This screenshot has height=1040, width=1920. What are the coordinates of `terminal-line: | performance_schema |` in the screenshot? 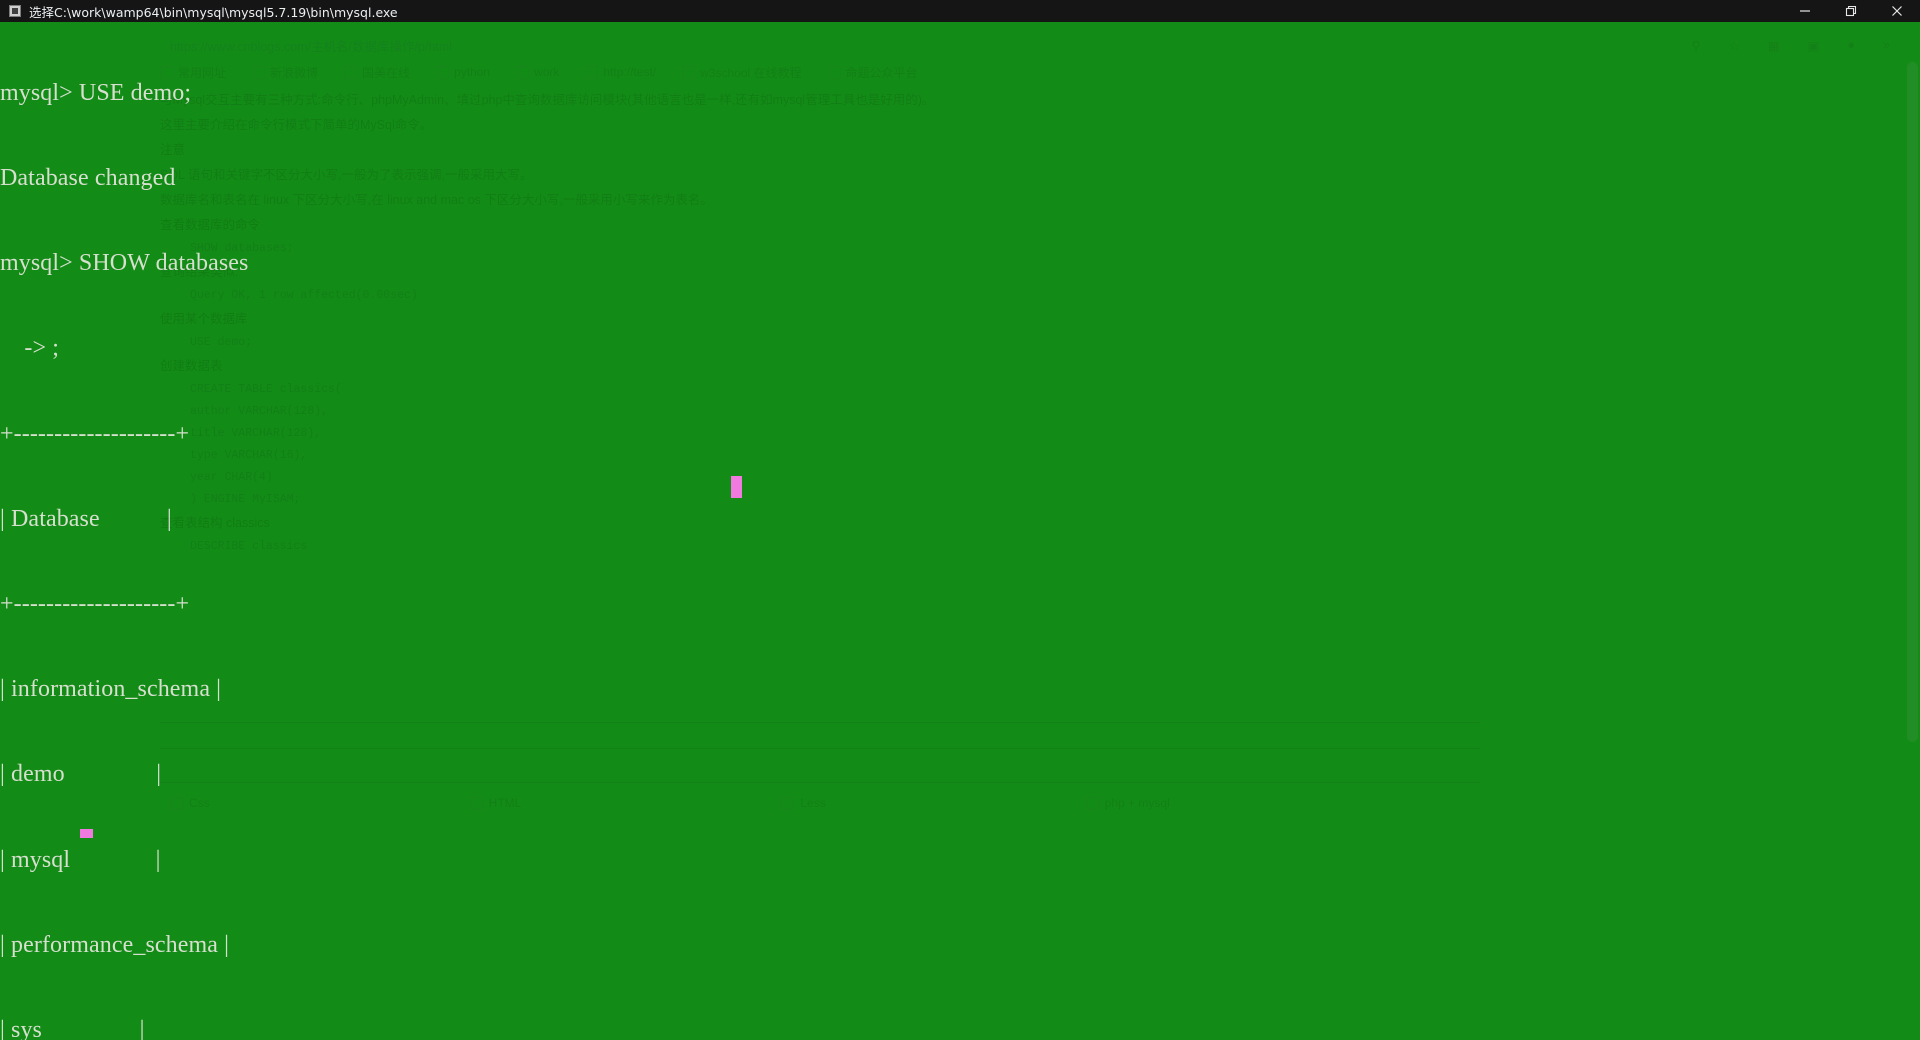 It's located at (115, 944).